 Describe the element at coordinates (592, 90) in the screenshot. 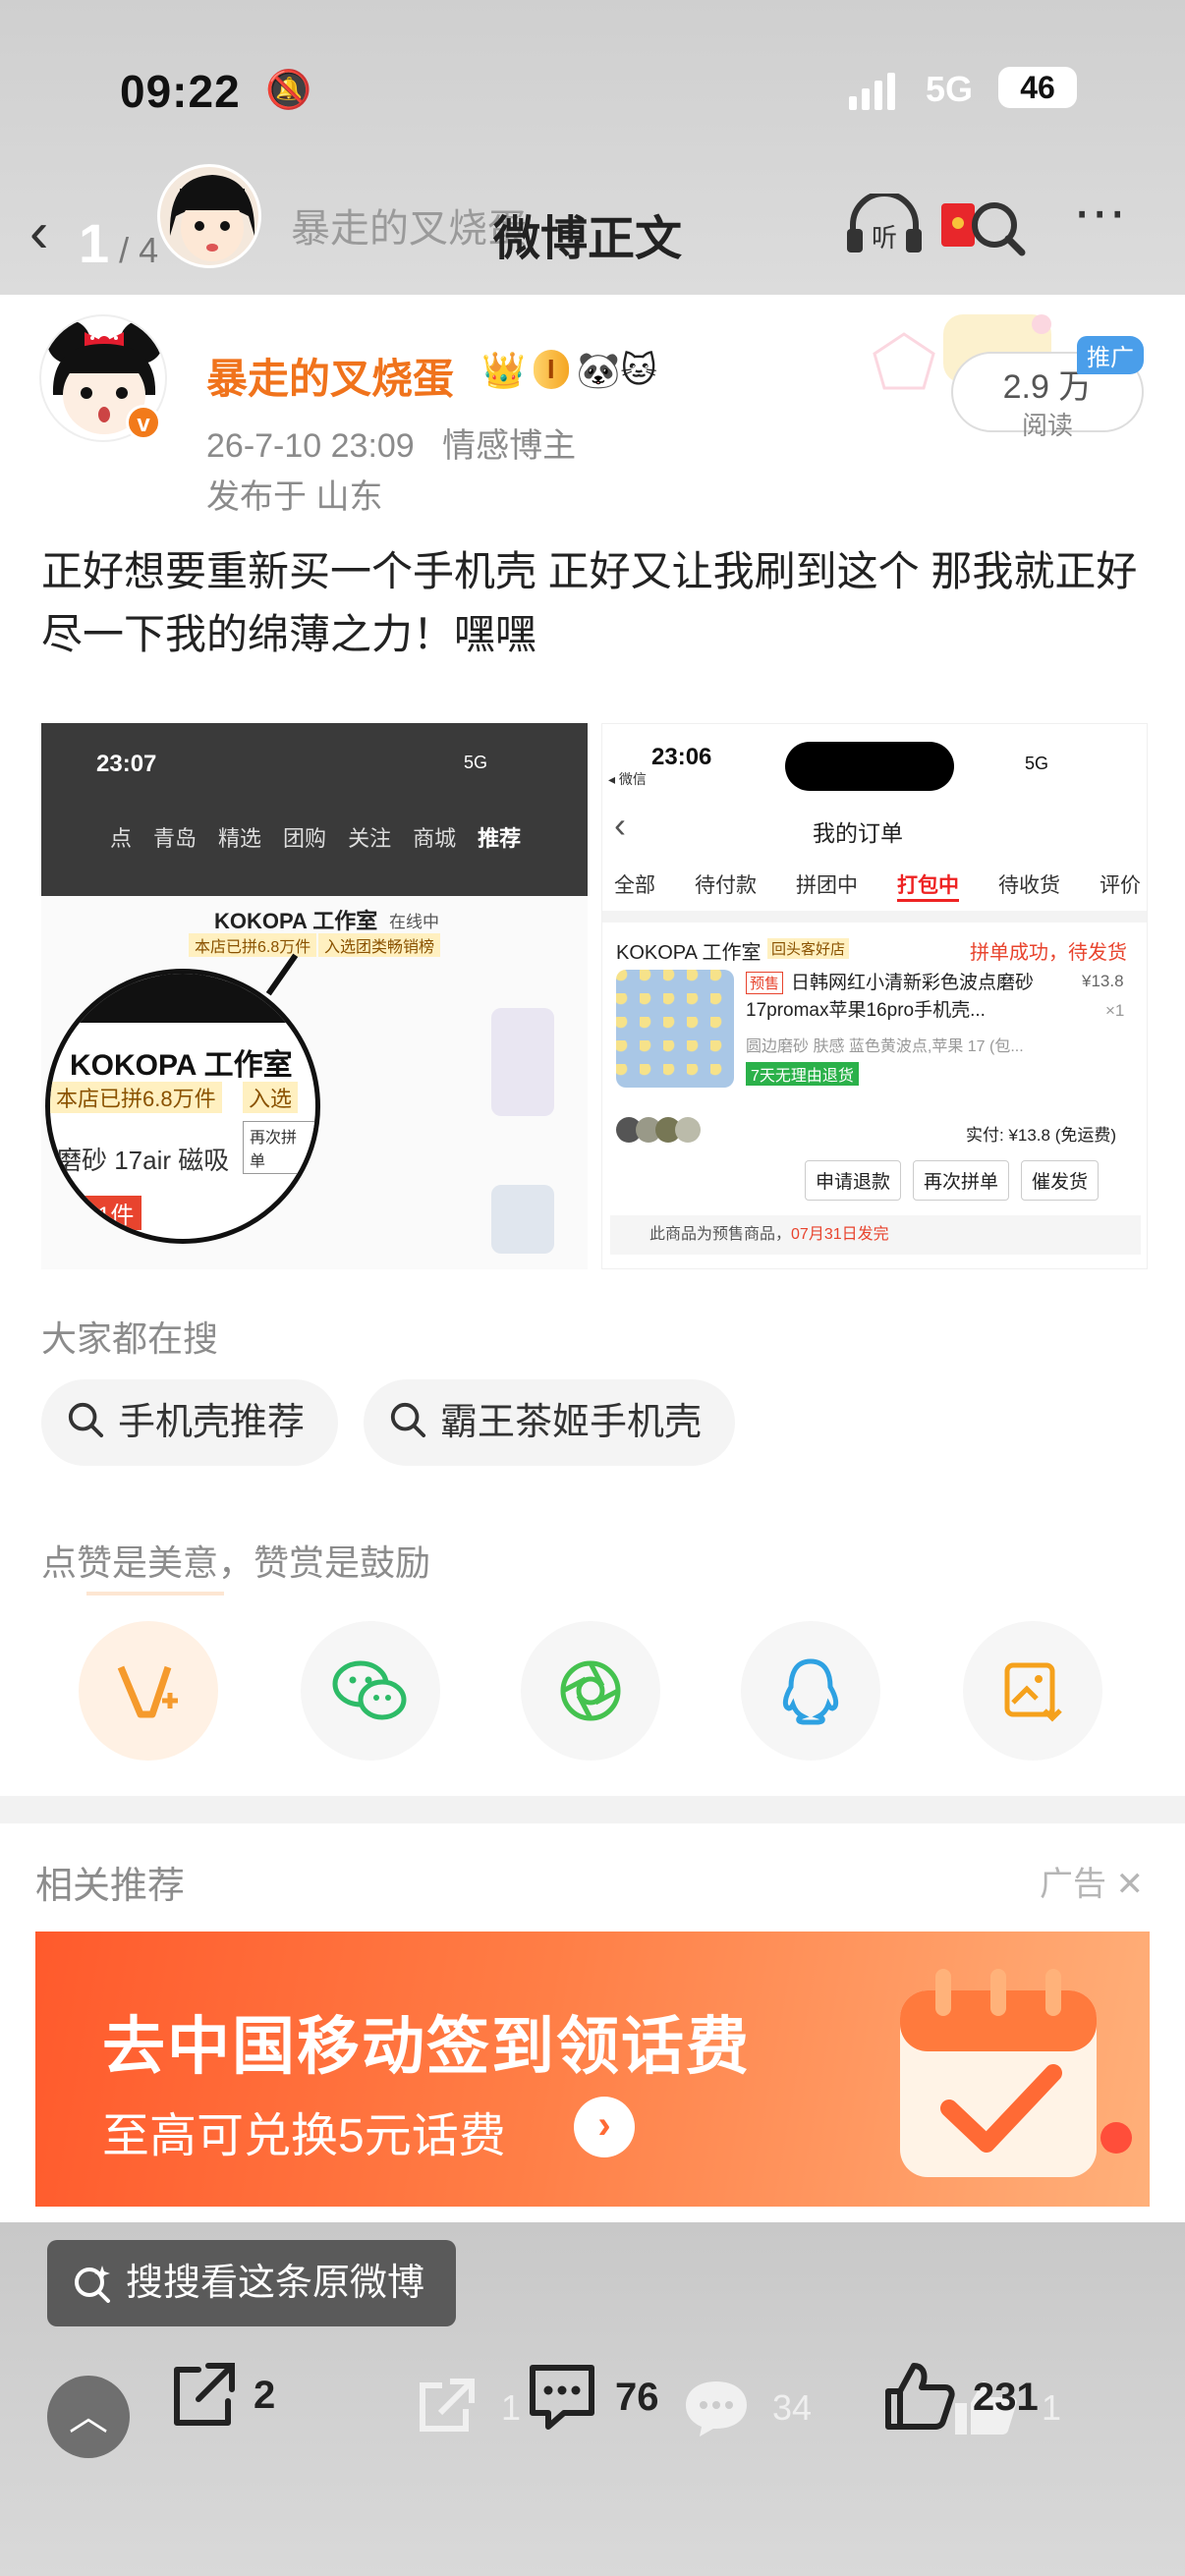

I see `status-bar: 09:22 🔕 5G 46` at that location.